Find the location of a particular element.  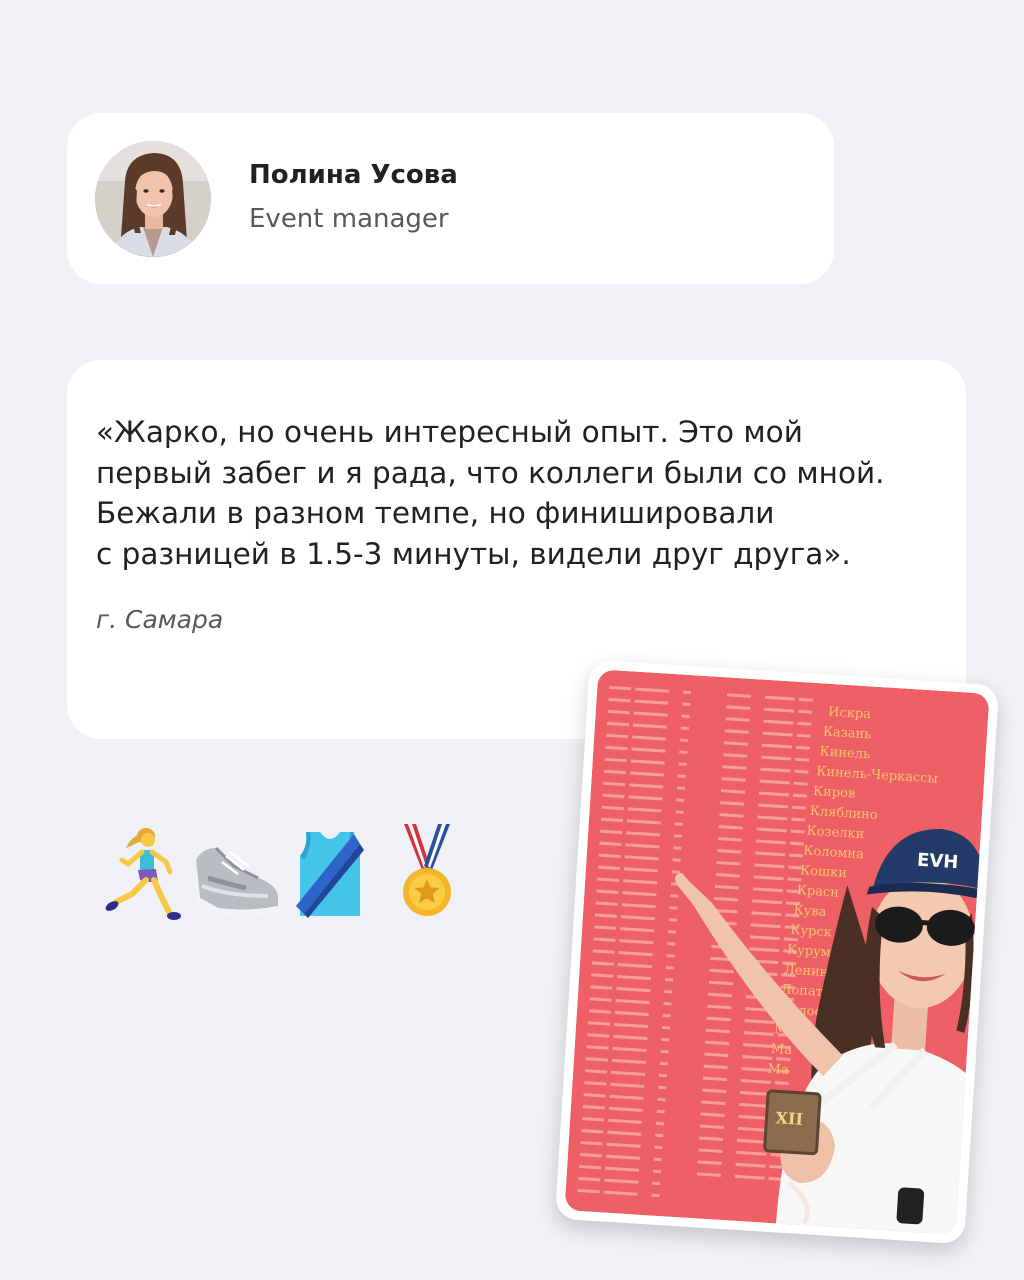

quote-city: г. Самара is located at coordinates (160, 619).